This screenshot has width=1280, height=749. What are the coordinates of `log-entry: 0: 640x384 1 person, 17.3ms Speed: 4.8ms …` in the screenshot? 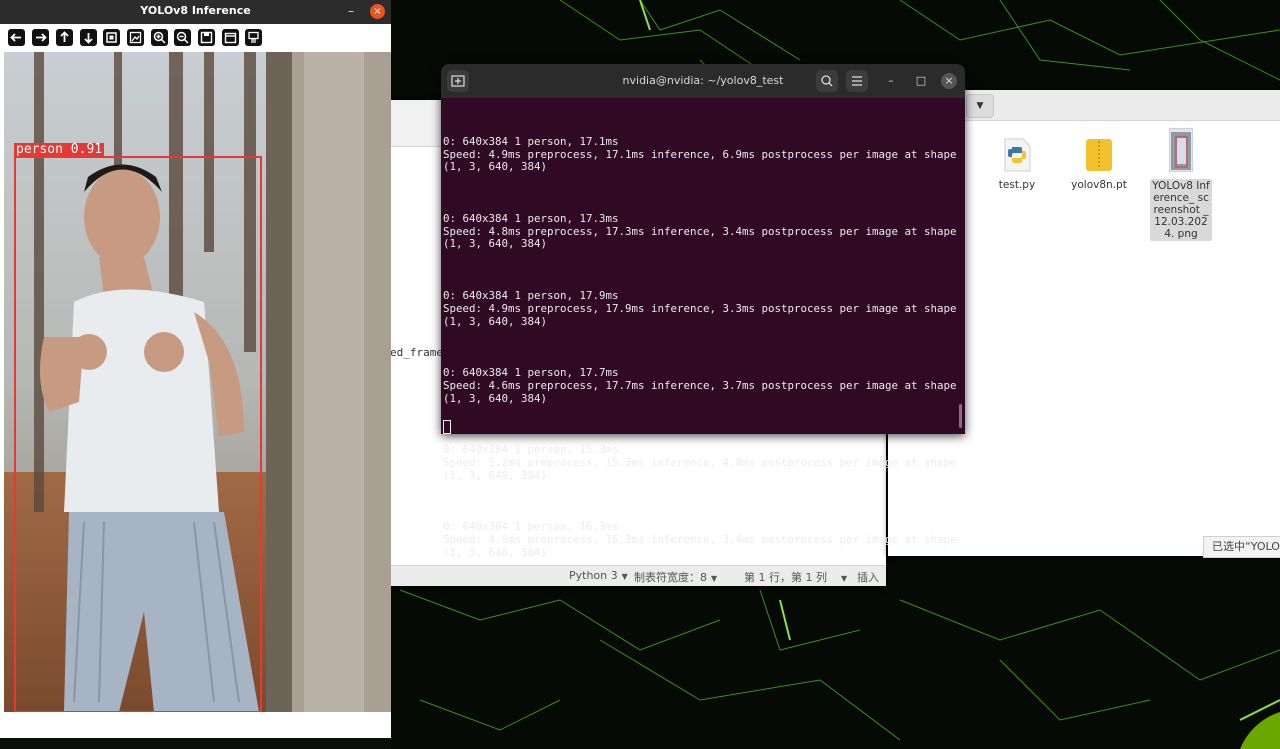 It's located at (700, 231).